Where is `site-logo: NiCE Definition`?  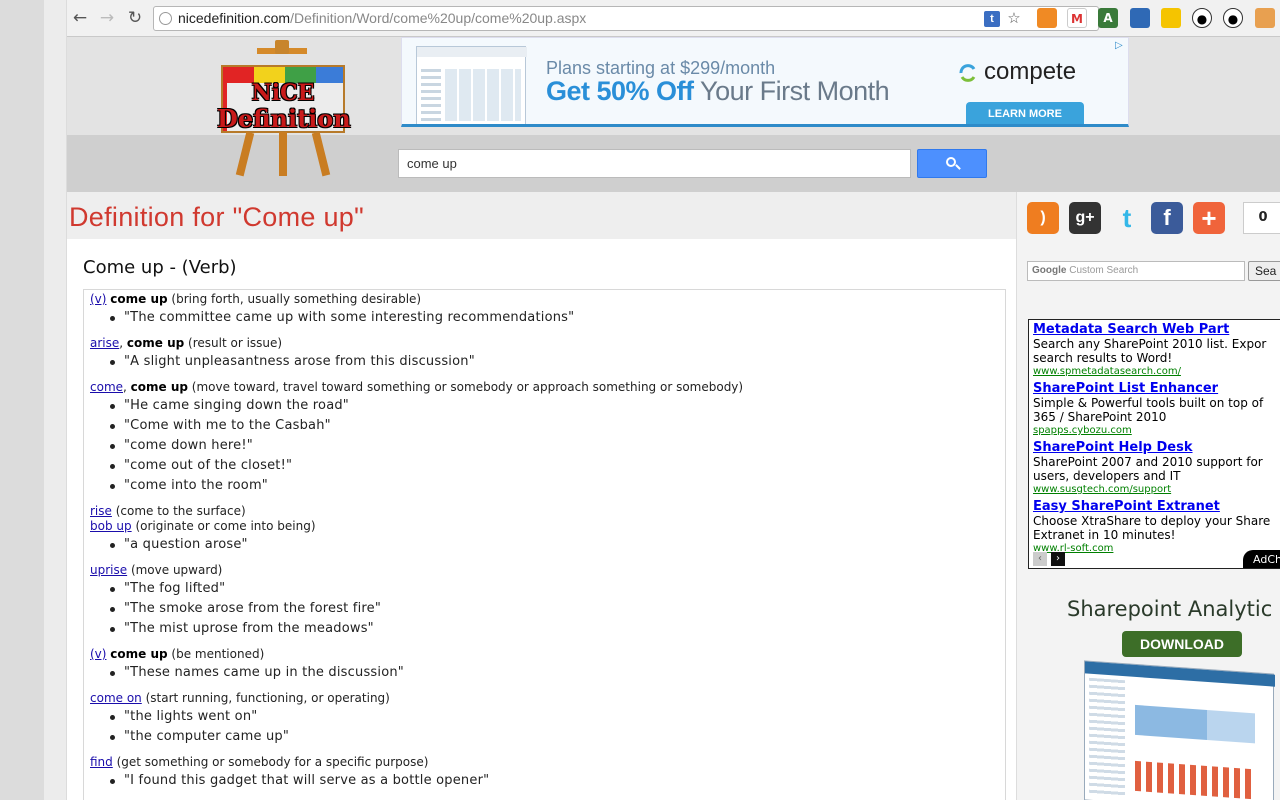
site-logo: NiCE Definition is located at coordinates (284, 108).